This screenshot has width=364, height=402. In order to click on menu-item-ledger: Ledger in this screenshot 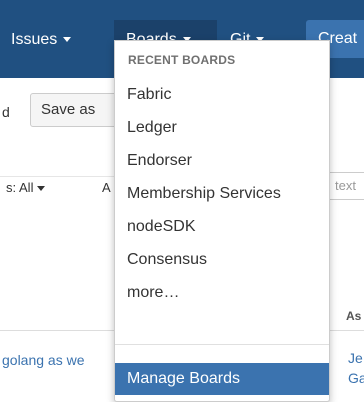, I will do `click(152, 128)`.